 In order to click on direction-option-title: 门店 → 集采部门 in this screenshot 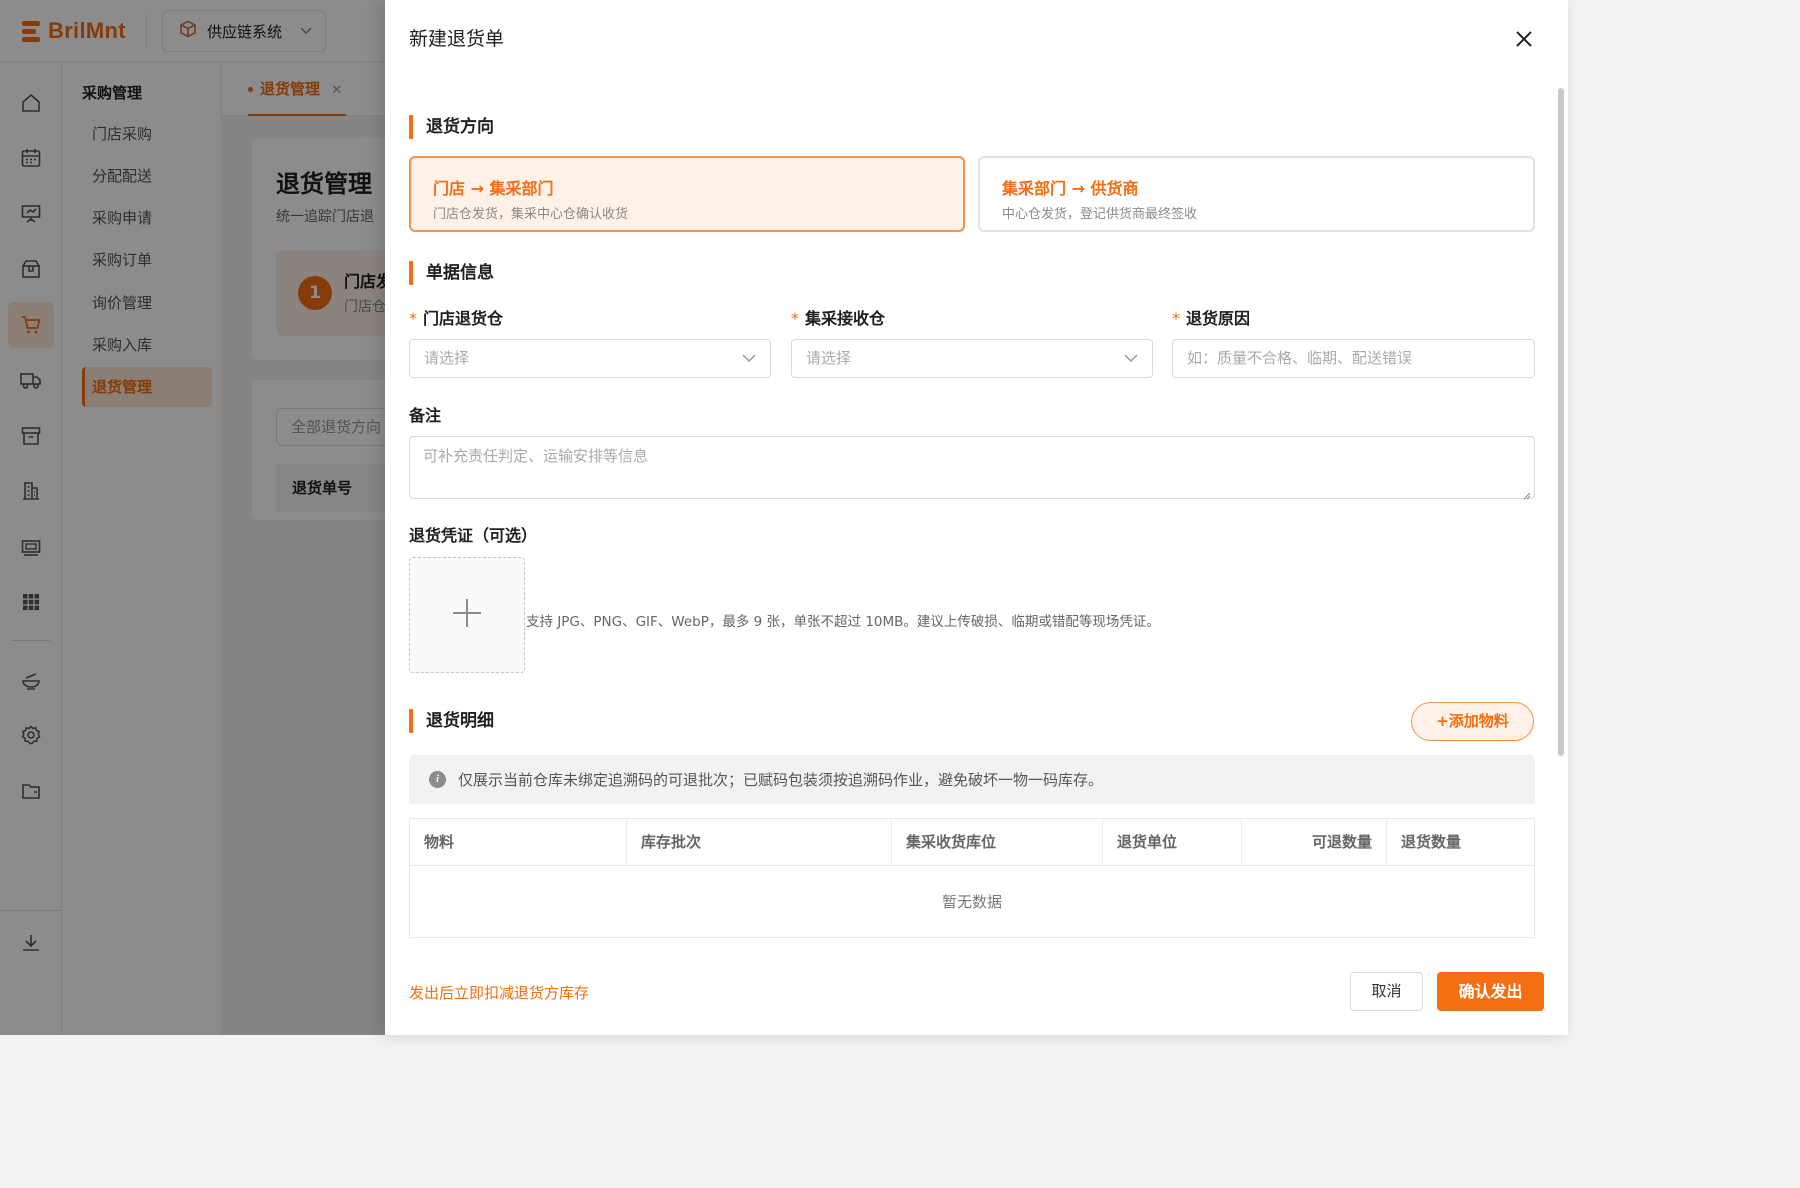, I will do `click(493, 188)`.